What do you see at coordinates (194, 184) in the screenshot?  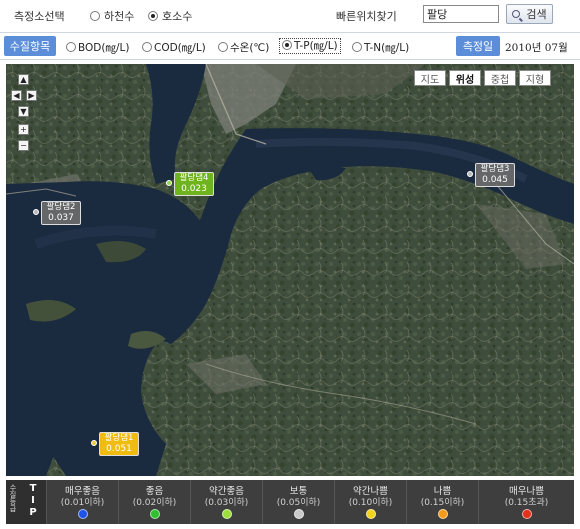 I see `station-label: 팔당댐4 0.023` at bounding box center [194, 184].